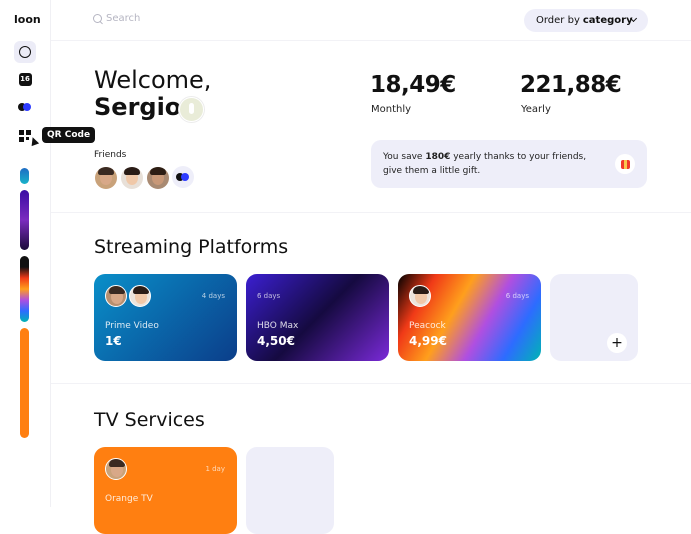  I want to click on service-price: 4,99€, so click(428, 341).